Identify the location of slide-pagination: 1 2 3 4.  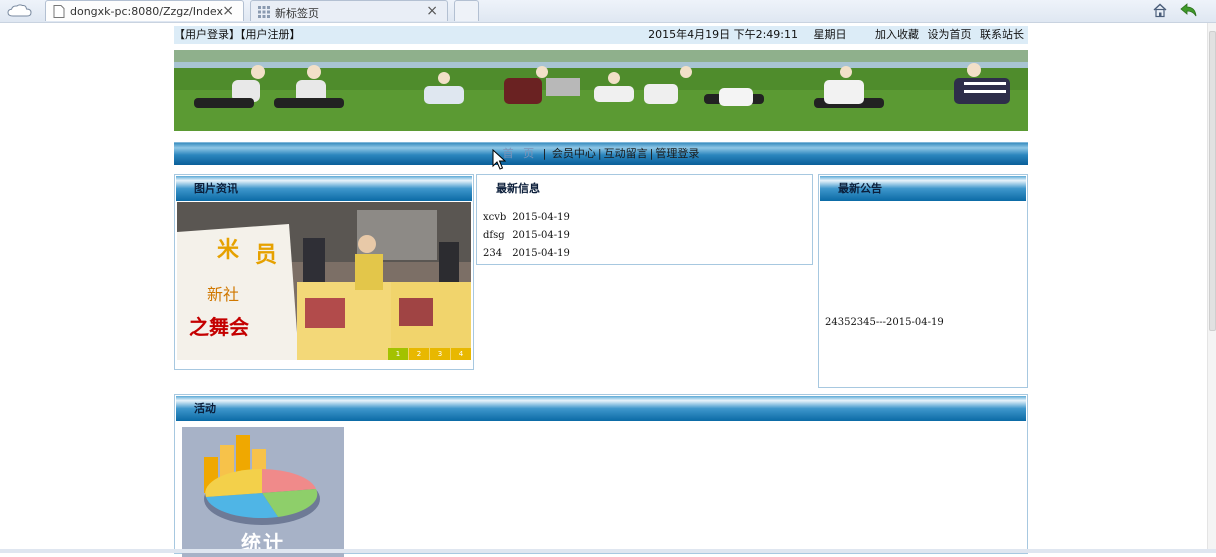
(429, 354).